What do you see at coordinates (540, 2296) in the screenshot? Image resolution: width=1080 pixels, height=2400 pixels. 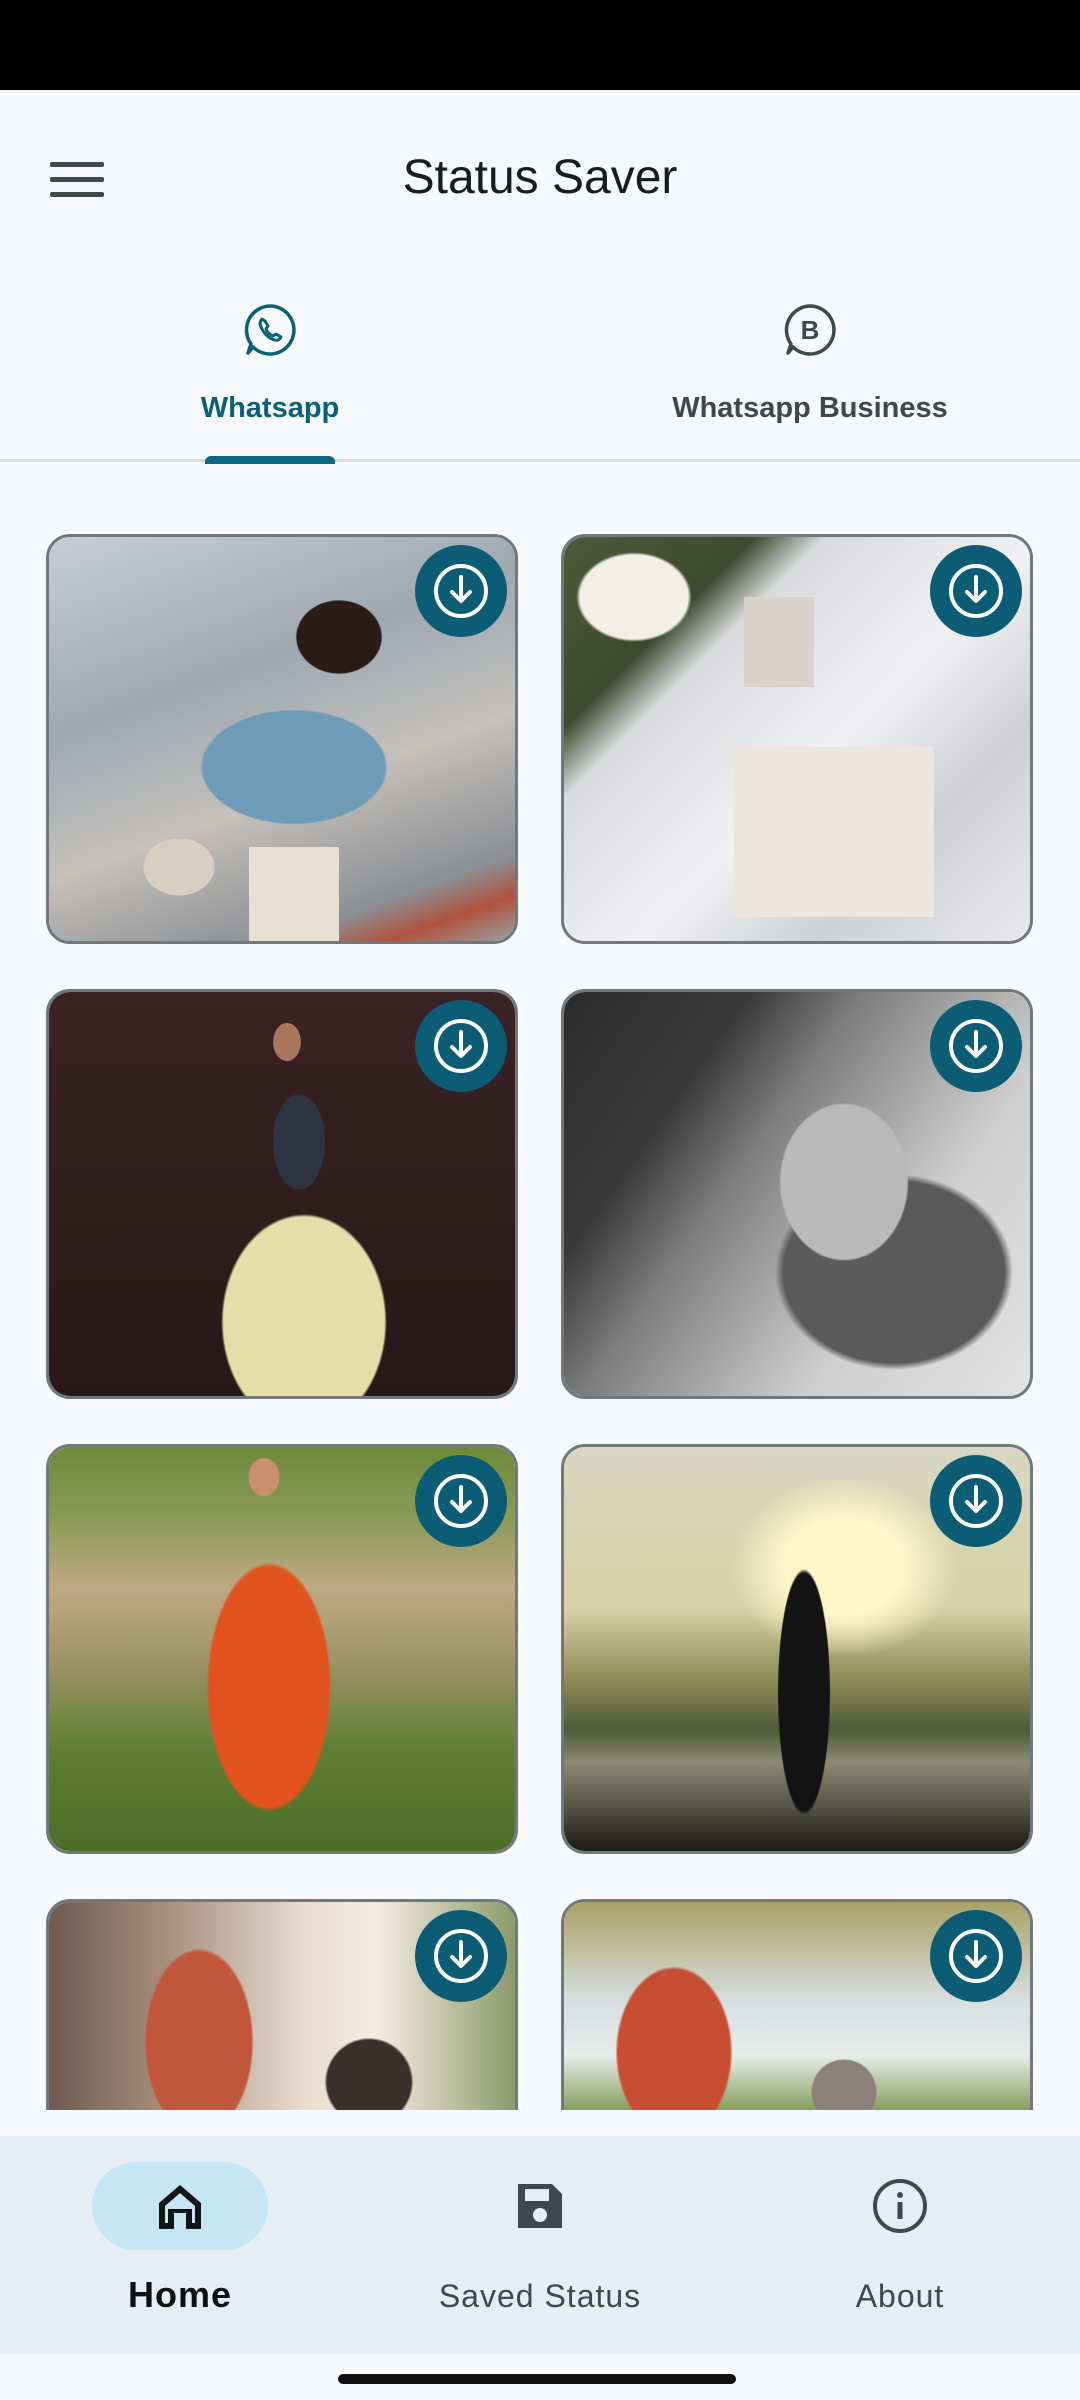 I see `nav-saved-status-label: Saved Status` at bounding box center [540, 2296].